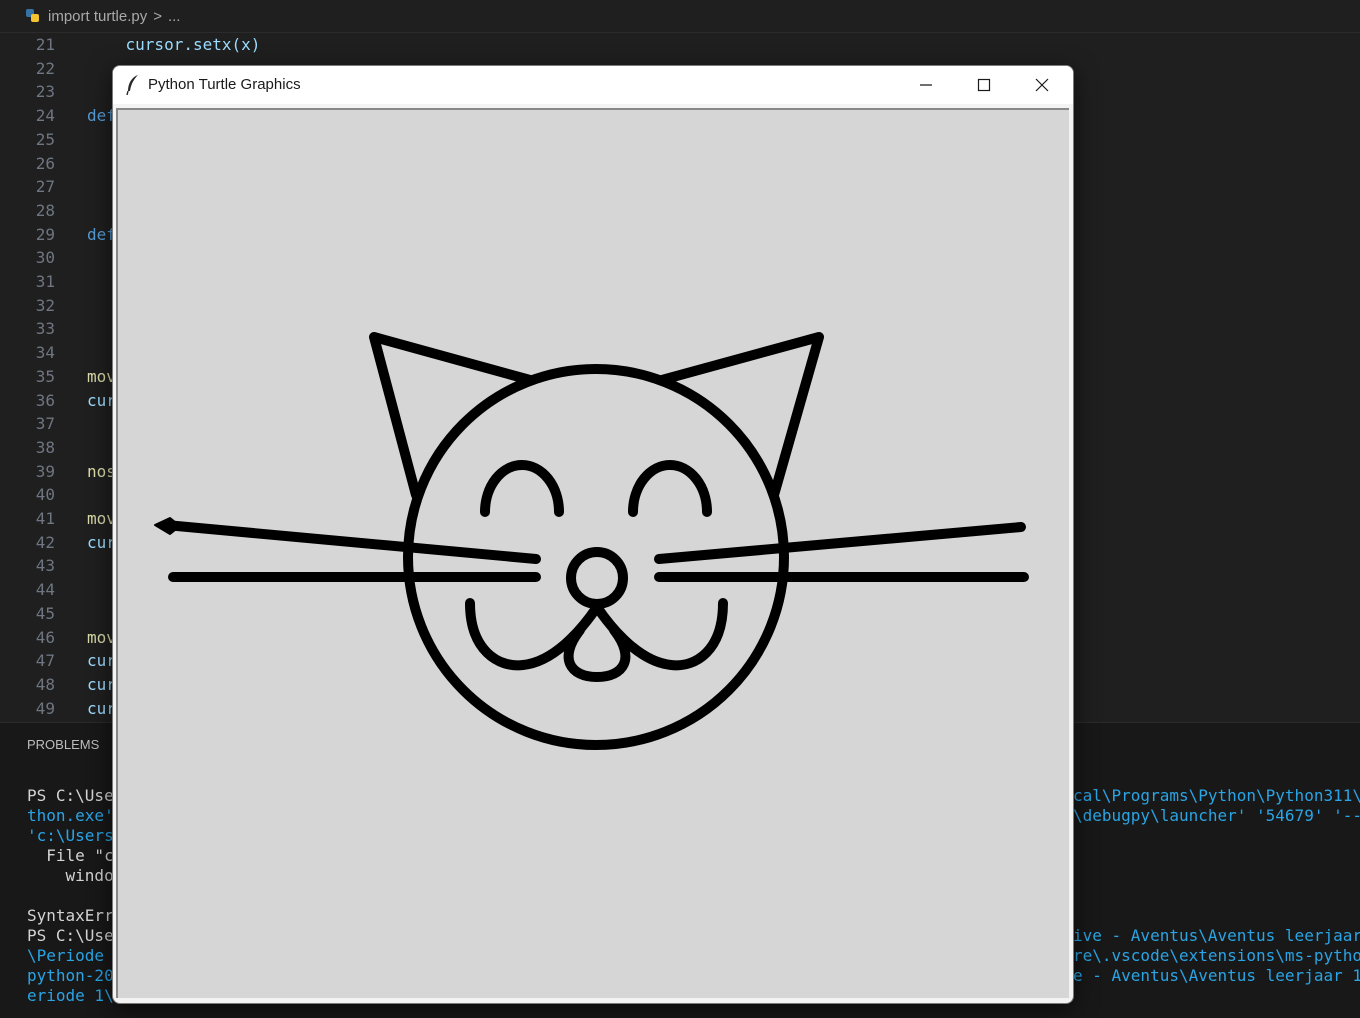  What do you see at coordinates (840, 543) in the screenshot?
I see `whisker-right-top` at bounding box center [840, 543].